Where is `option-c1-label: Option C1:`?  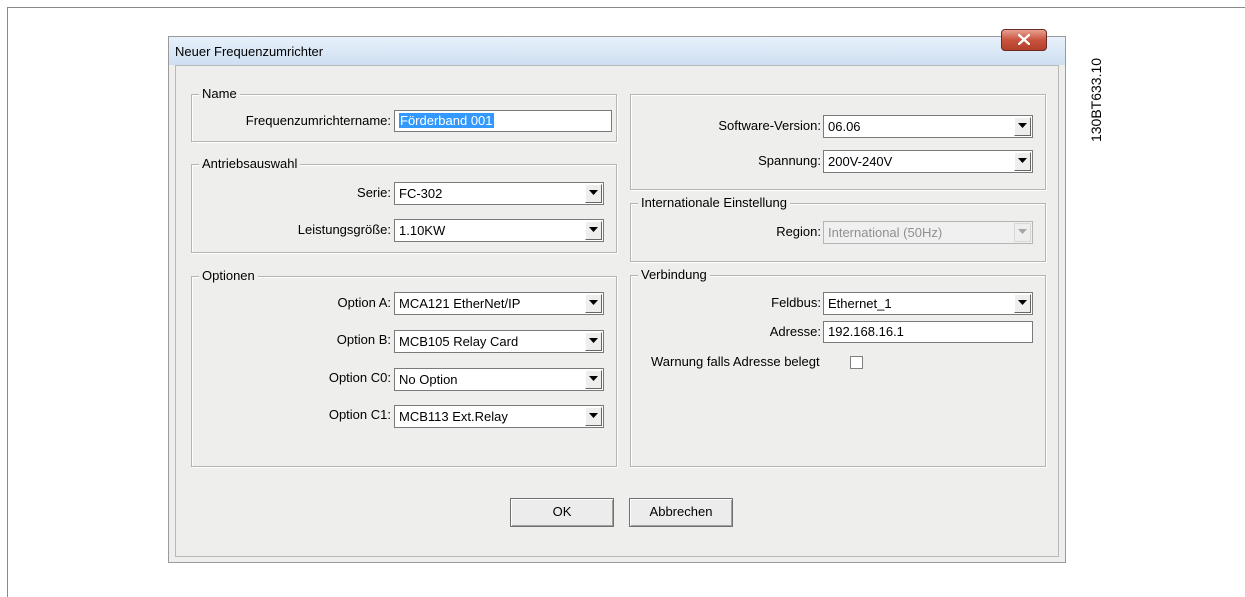 option-c1-label: Option C1: is located at coordinates (359, 414).